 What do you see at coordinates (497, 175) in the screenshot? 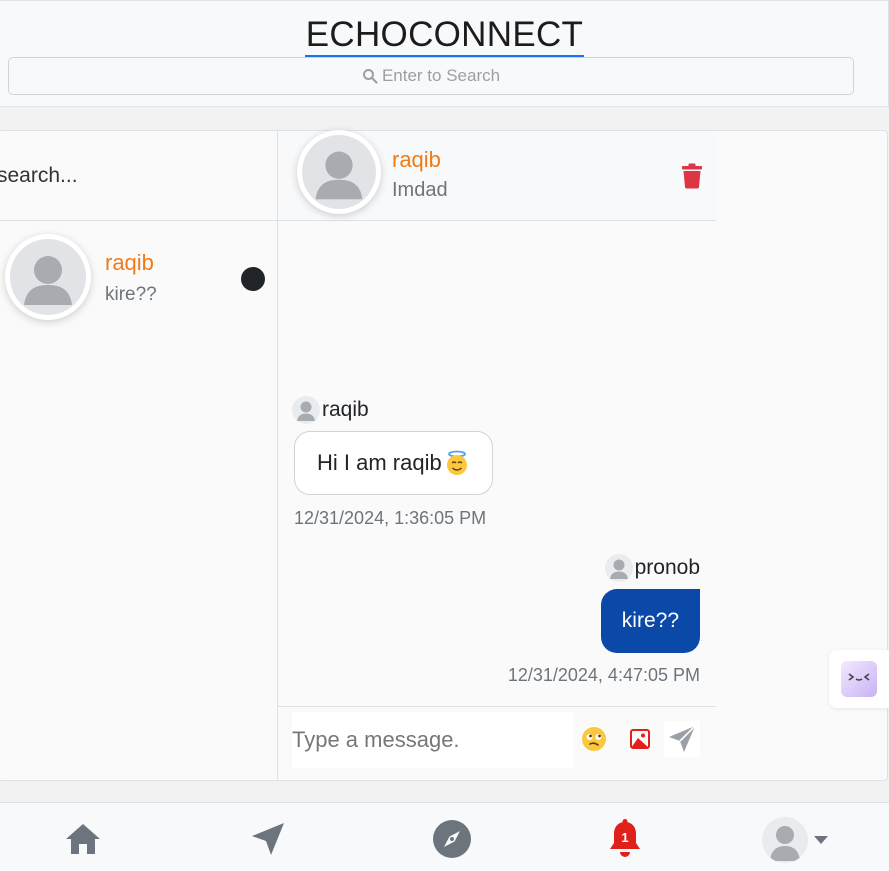
I see `chat-header: raqib Imdad` at bounding box center [497, 175].